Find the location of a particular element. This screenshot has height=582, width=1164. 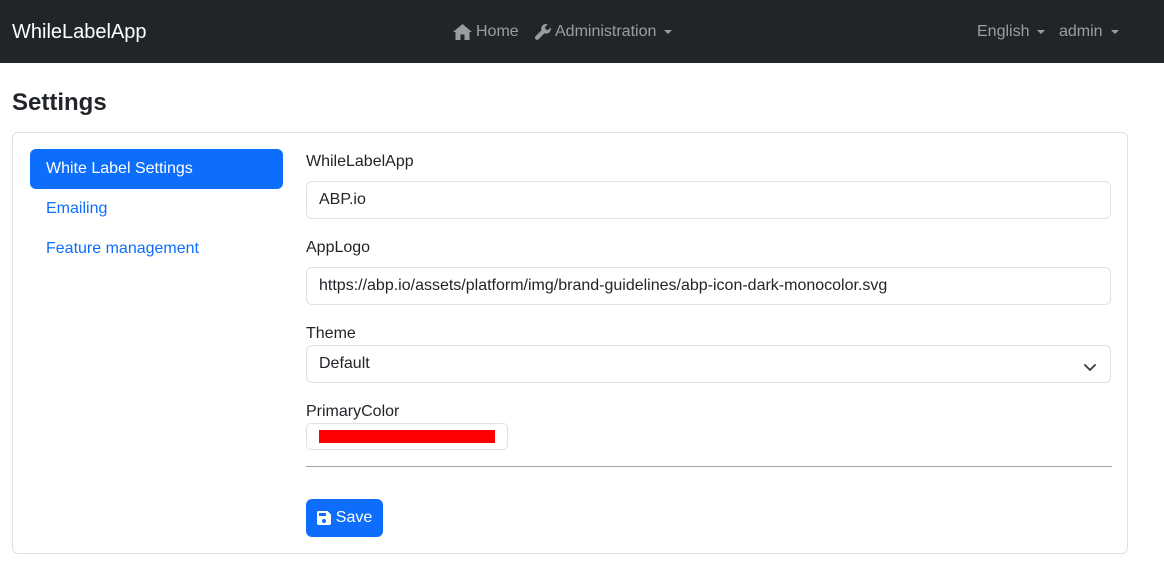

user-menu-dropdown: admin is located at coordinates (1089, 32).